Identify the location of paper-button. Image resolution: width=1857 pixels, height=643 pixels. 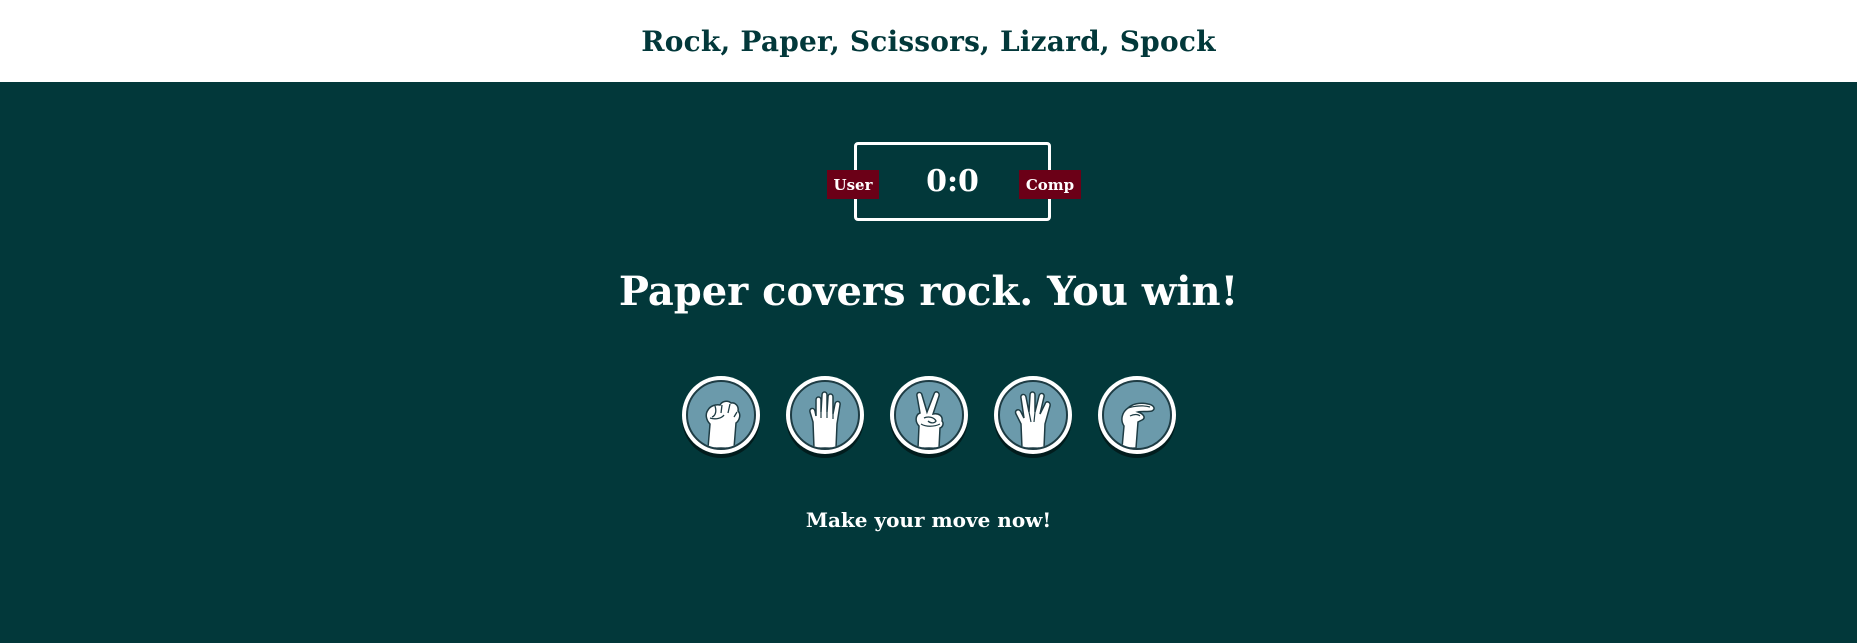
(824, 415).